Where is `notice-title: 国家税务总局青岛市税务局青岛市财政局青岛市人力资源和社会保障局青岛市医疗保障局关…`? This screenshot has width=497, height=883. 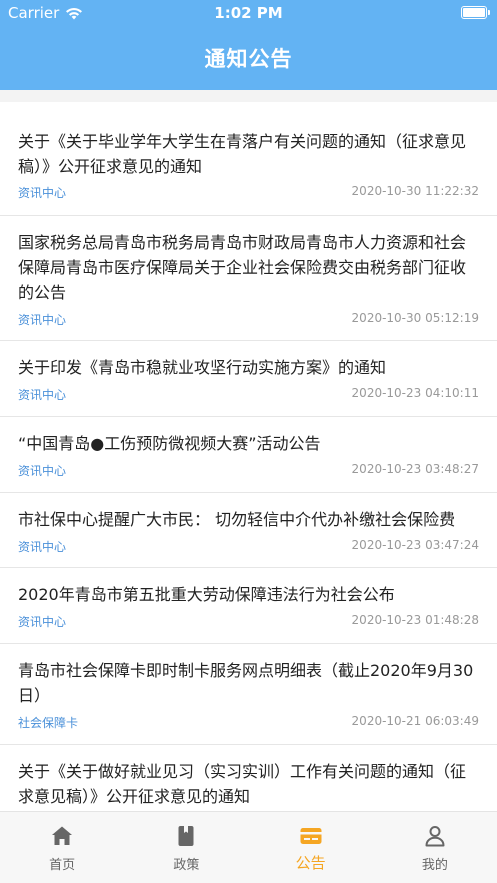
notice-title: 国家税务总局青岛市税务局青岛市财政局青岛市人力资源和社会保障局青岛市医疗保障局关… is located at coordinates (242, 267).